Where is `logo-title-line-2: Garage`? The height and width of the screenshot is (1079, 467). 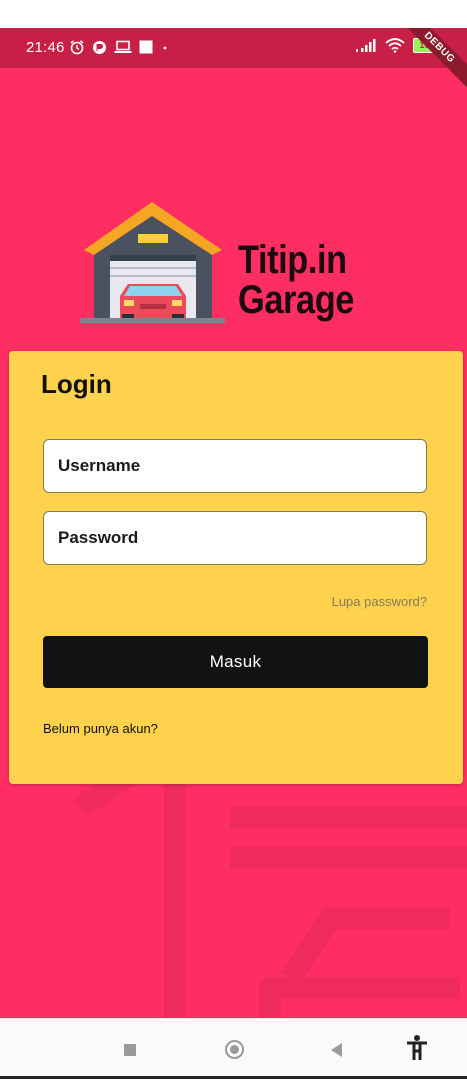 logo-title-line-2: Garage is located at coordinates (296, 300).